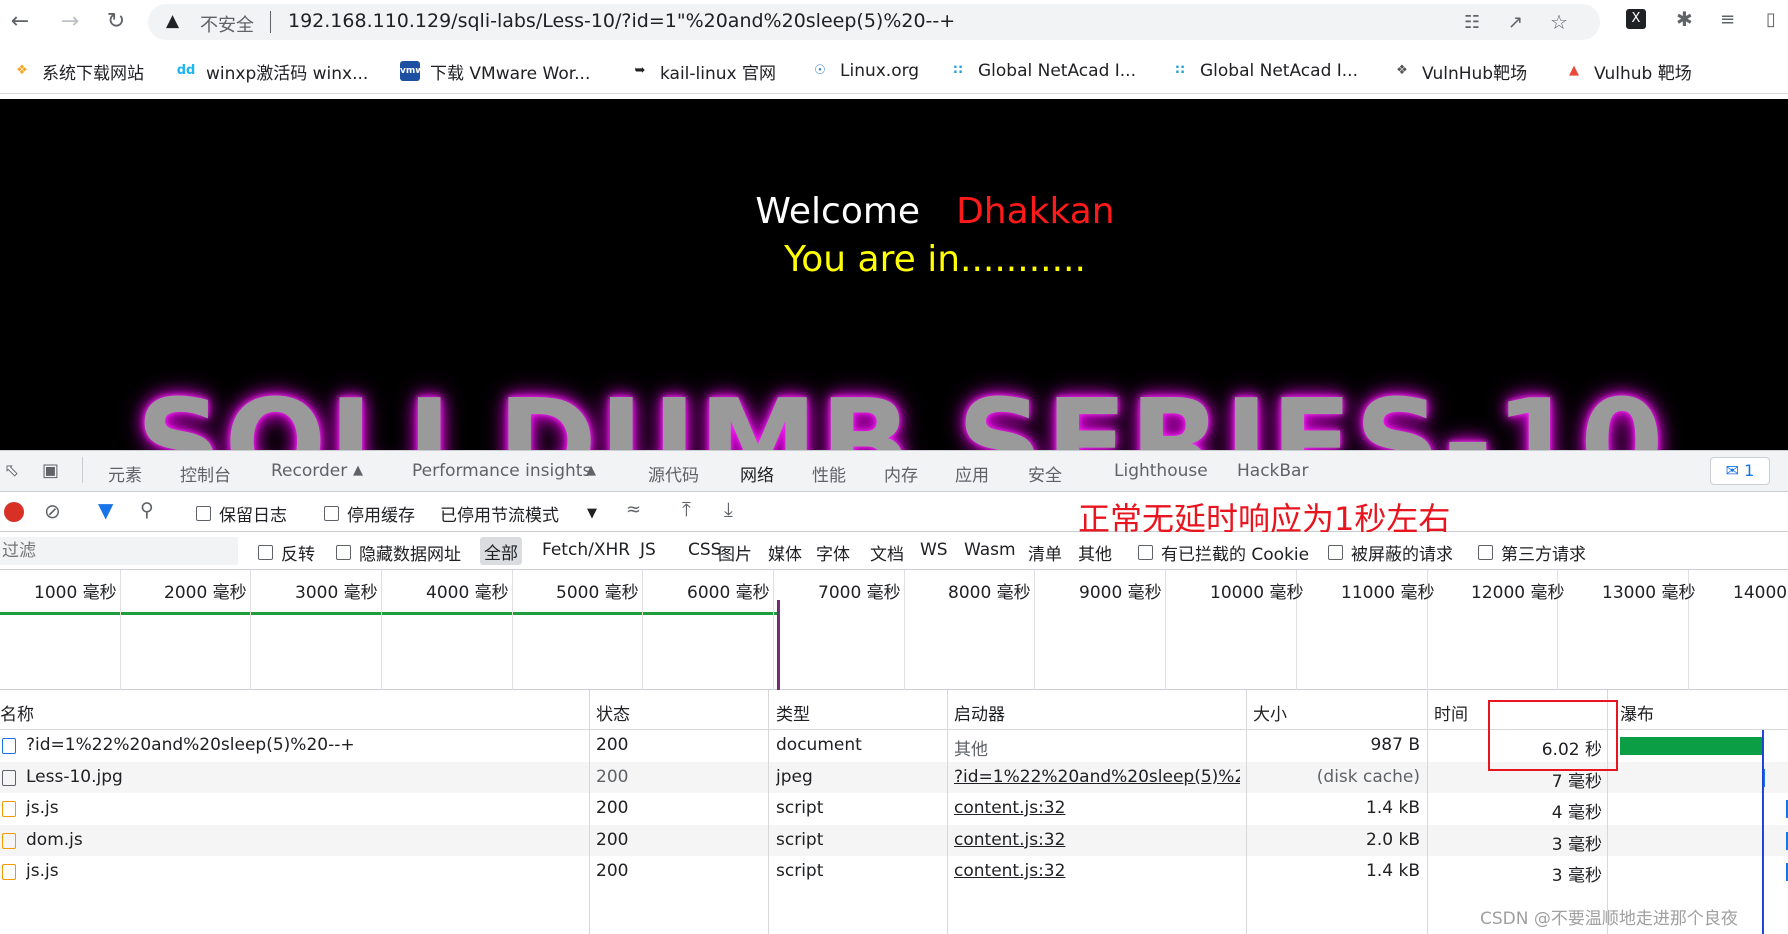 The image size is (1788, 934). Describe the element at coordinates (22, 70) in the screenshot. I see `bookmark-icon-xitong: ❖` at that location.